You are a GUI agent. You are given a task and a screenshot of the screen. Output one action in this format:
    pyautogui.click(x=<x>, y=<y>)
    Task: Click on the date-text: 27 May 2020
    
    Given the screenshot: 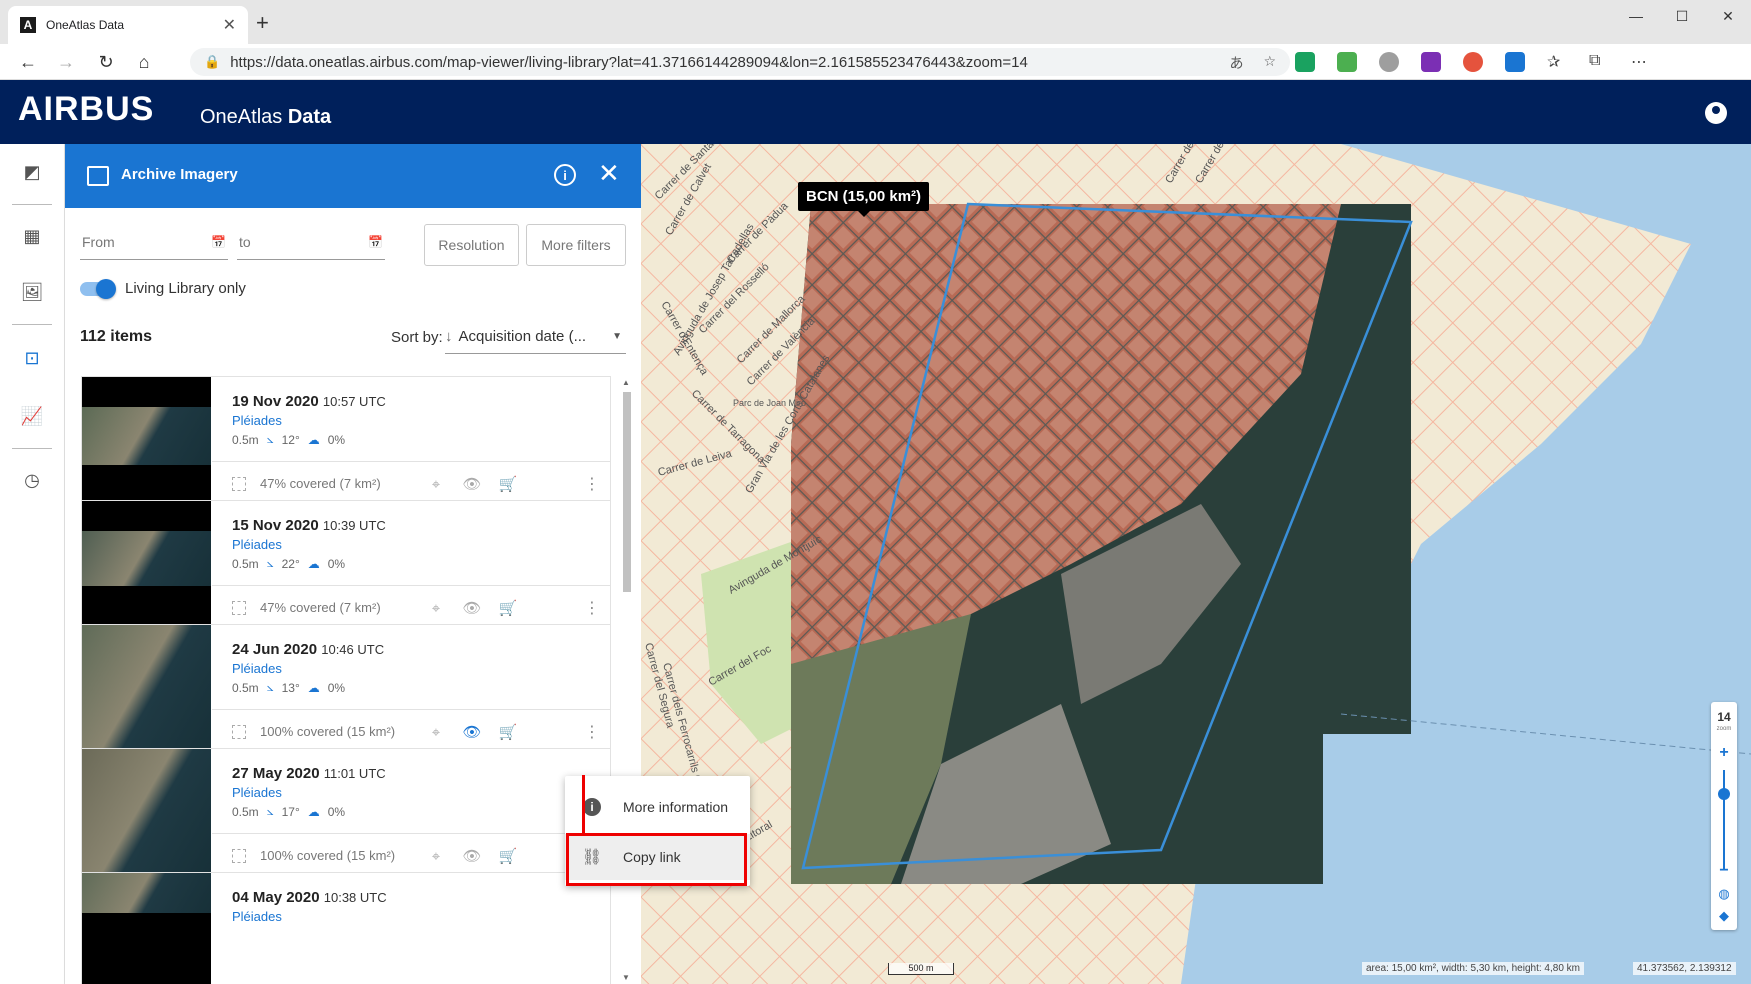 What is the action you would take?
    pyautogui.click(x=276, y=773)
    